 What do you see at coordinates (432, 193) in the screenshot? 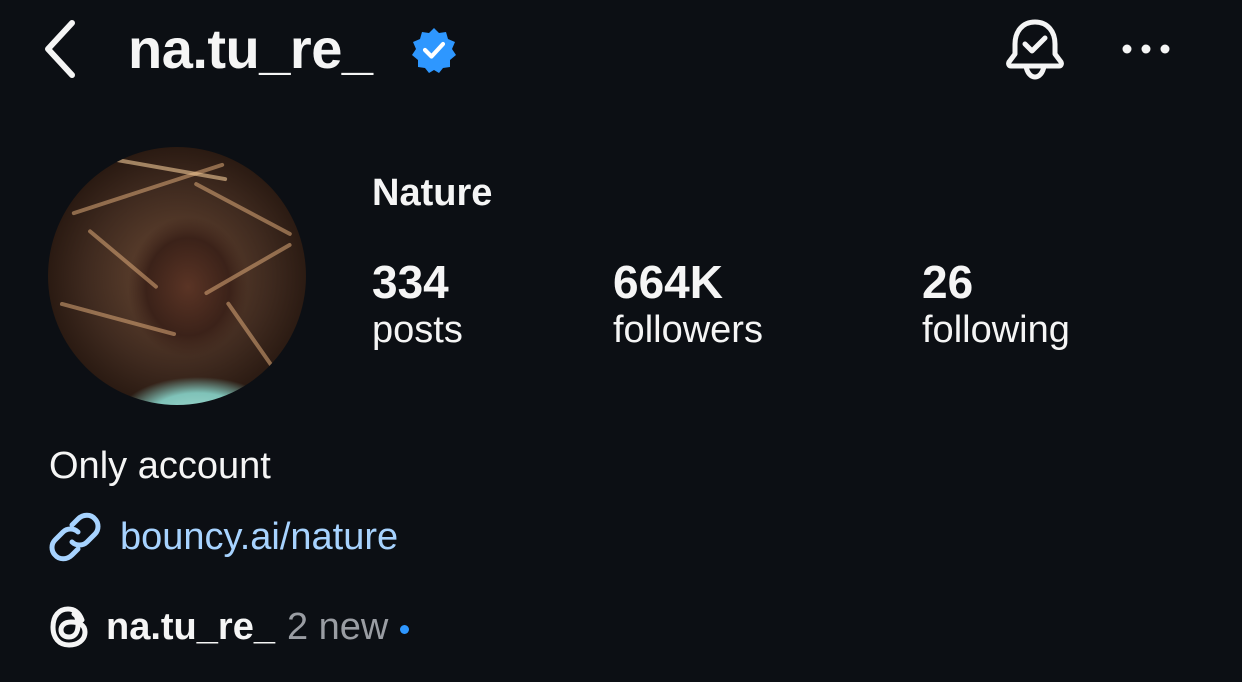
I see `profile-display-name: Nature` at bounding box center [432, 193].